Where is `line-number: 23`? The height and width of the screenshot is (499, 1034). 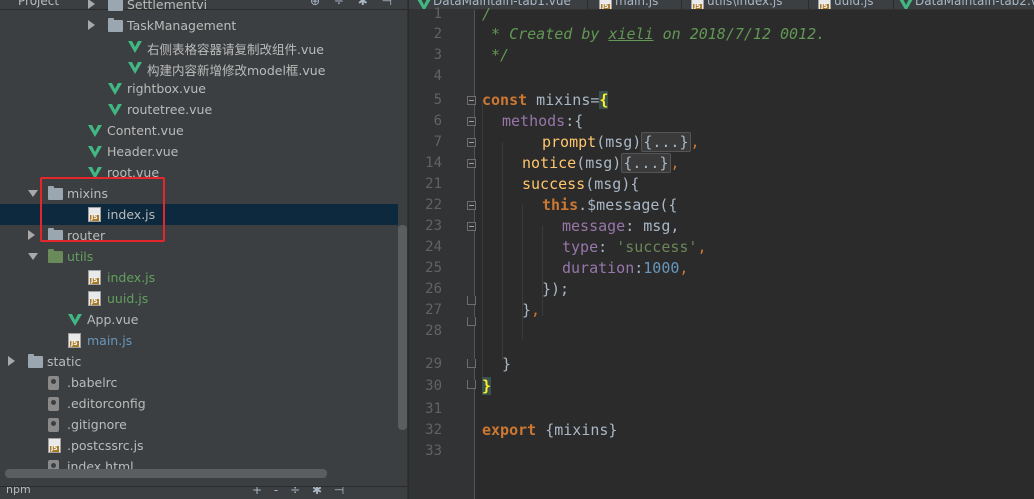
line-number: 23 is located at coordinates (433, 226).